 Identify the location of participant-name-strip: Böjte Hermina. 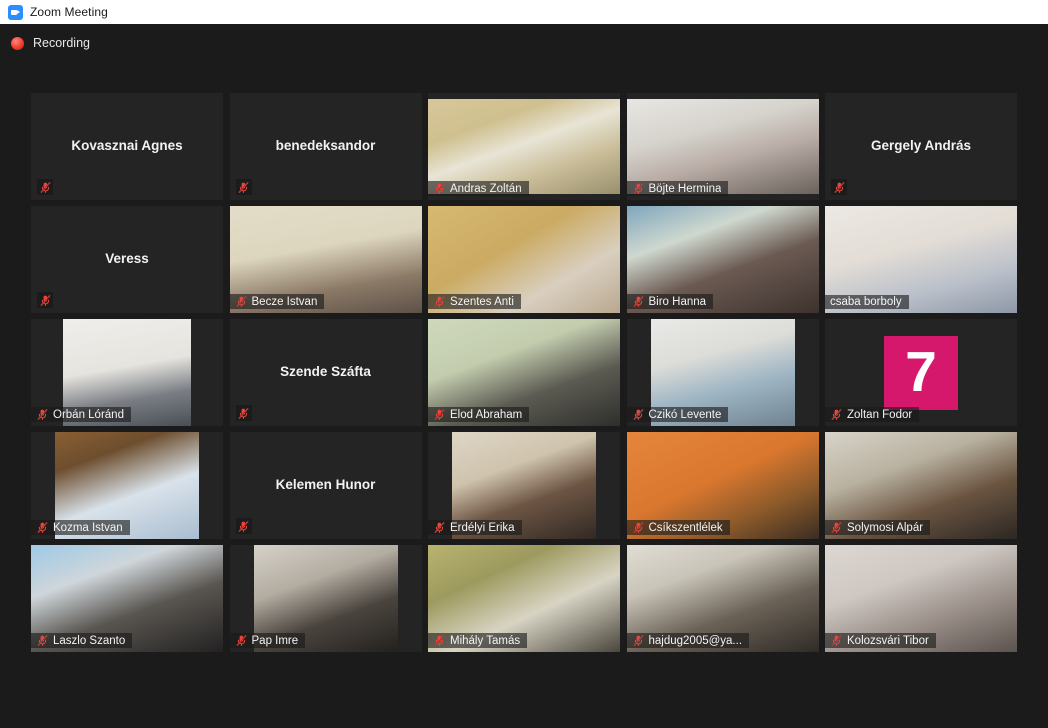
(677, 188).